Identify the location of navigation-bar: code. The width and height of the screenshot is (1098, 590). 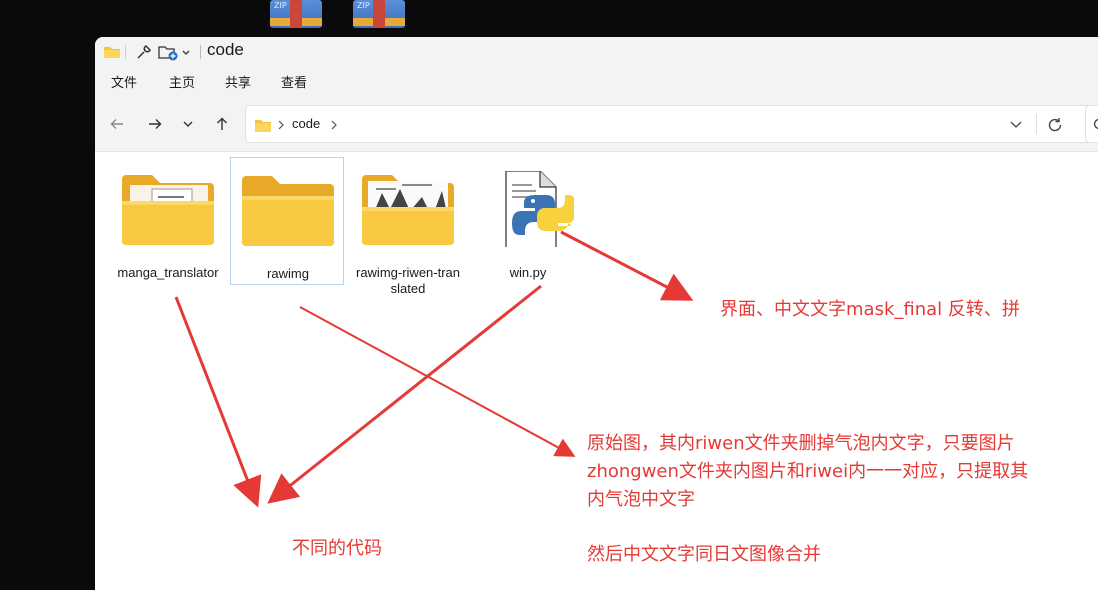
(596, 124).